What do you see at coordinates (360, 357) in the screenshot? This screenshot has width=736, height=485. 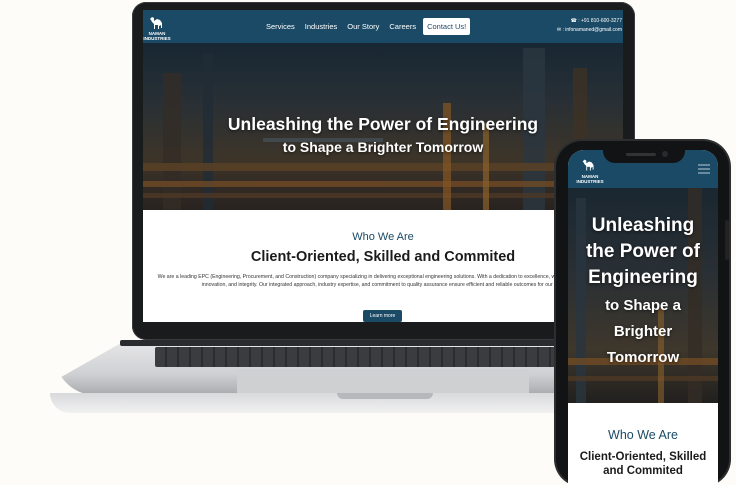 I see `laptop-keyboard` at bounding box center [360, 357].